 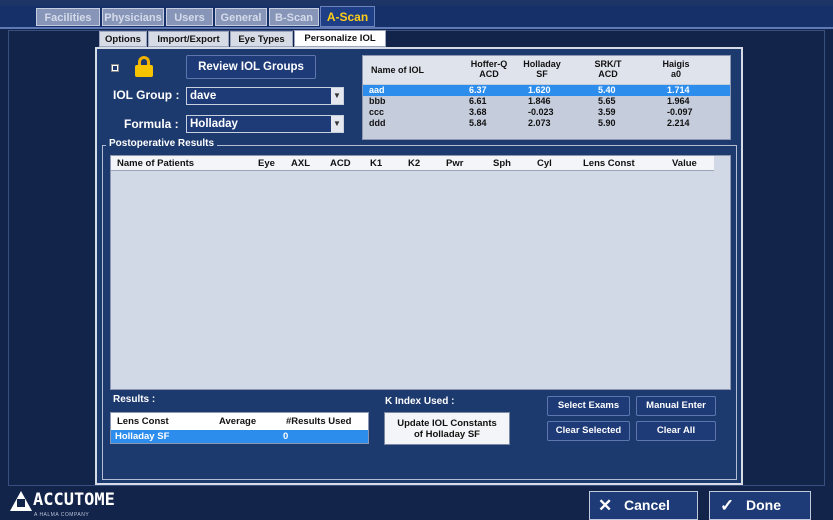 I want to click on tab-bscan: B-Scan, so click(x=294, y=17).